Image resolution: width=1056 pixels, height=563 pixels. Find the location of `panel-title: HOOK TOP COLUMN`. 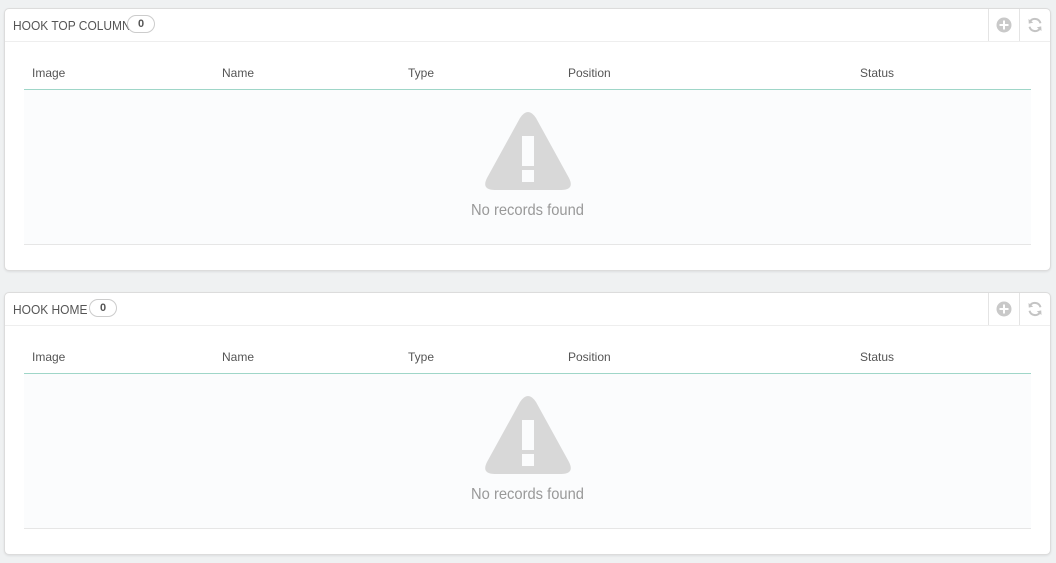

panel-title: HOOK TOP COLUMN is located at coordinates (72, 25).